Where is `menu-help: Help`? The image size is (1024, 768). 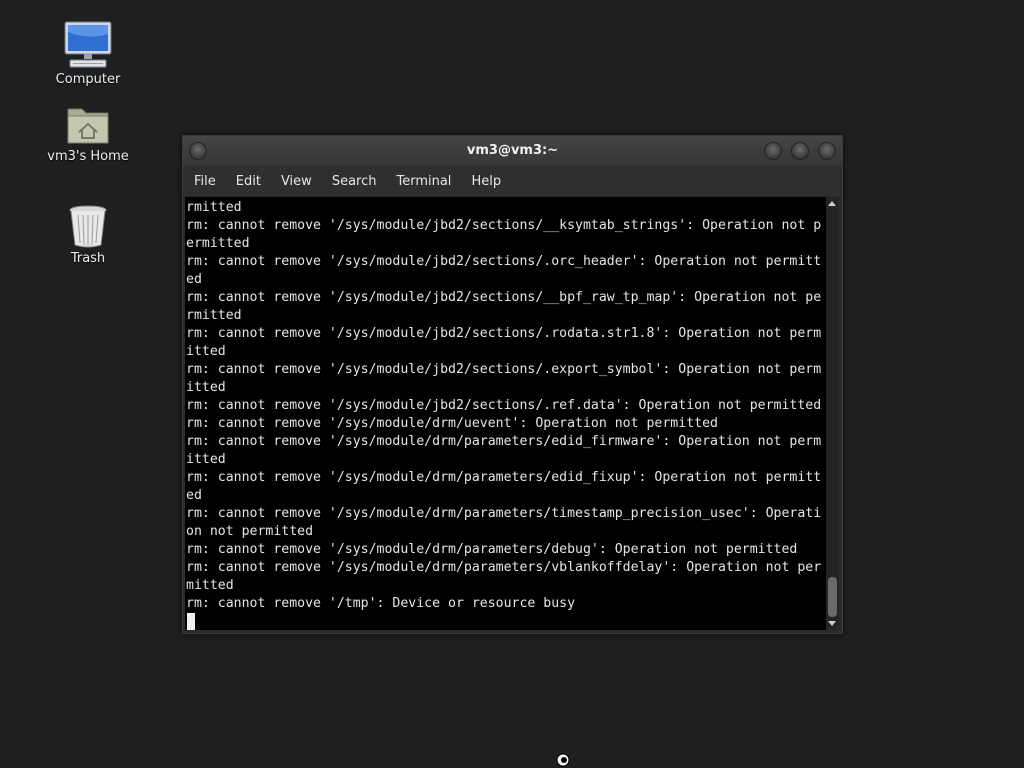 menu-help: Help is located at coordinates (486, 181).